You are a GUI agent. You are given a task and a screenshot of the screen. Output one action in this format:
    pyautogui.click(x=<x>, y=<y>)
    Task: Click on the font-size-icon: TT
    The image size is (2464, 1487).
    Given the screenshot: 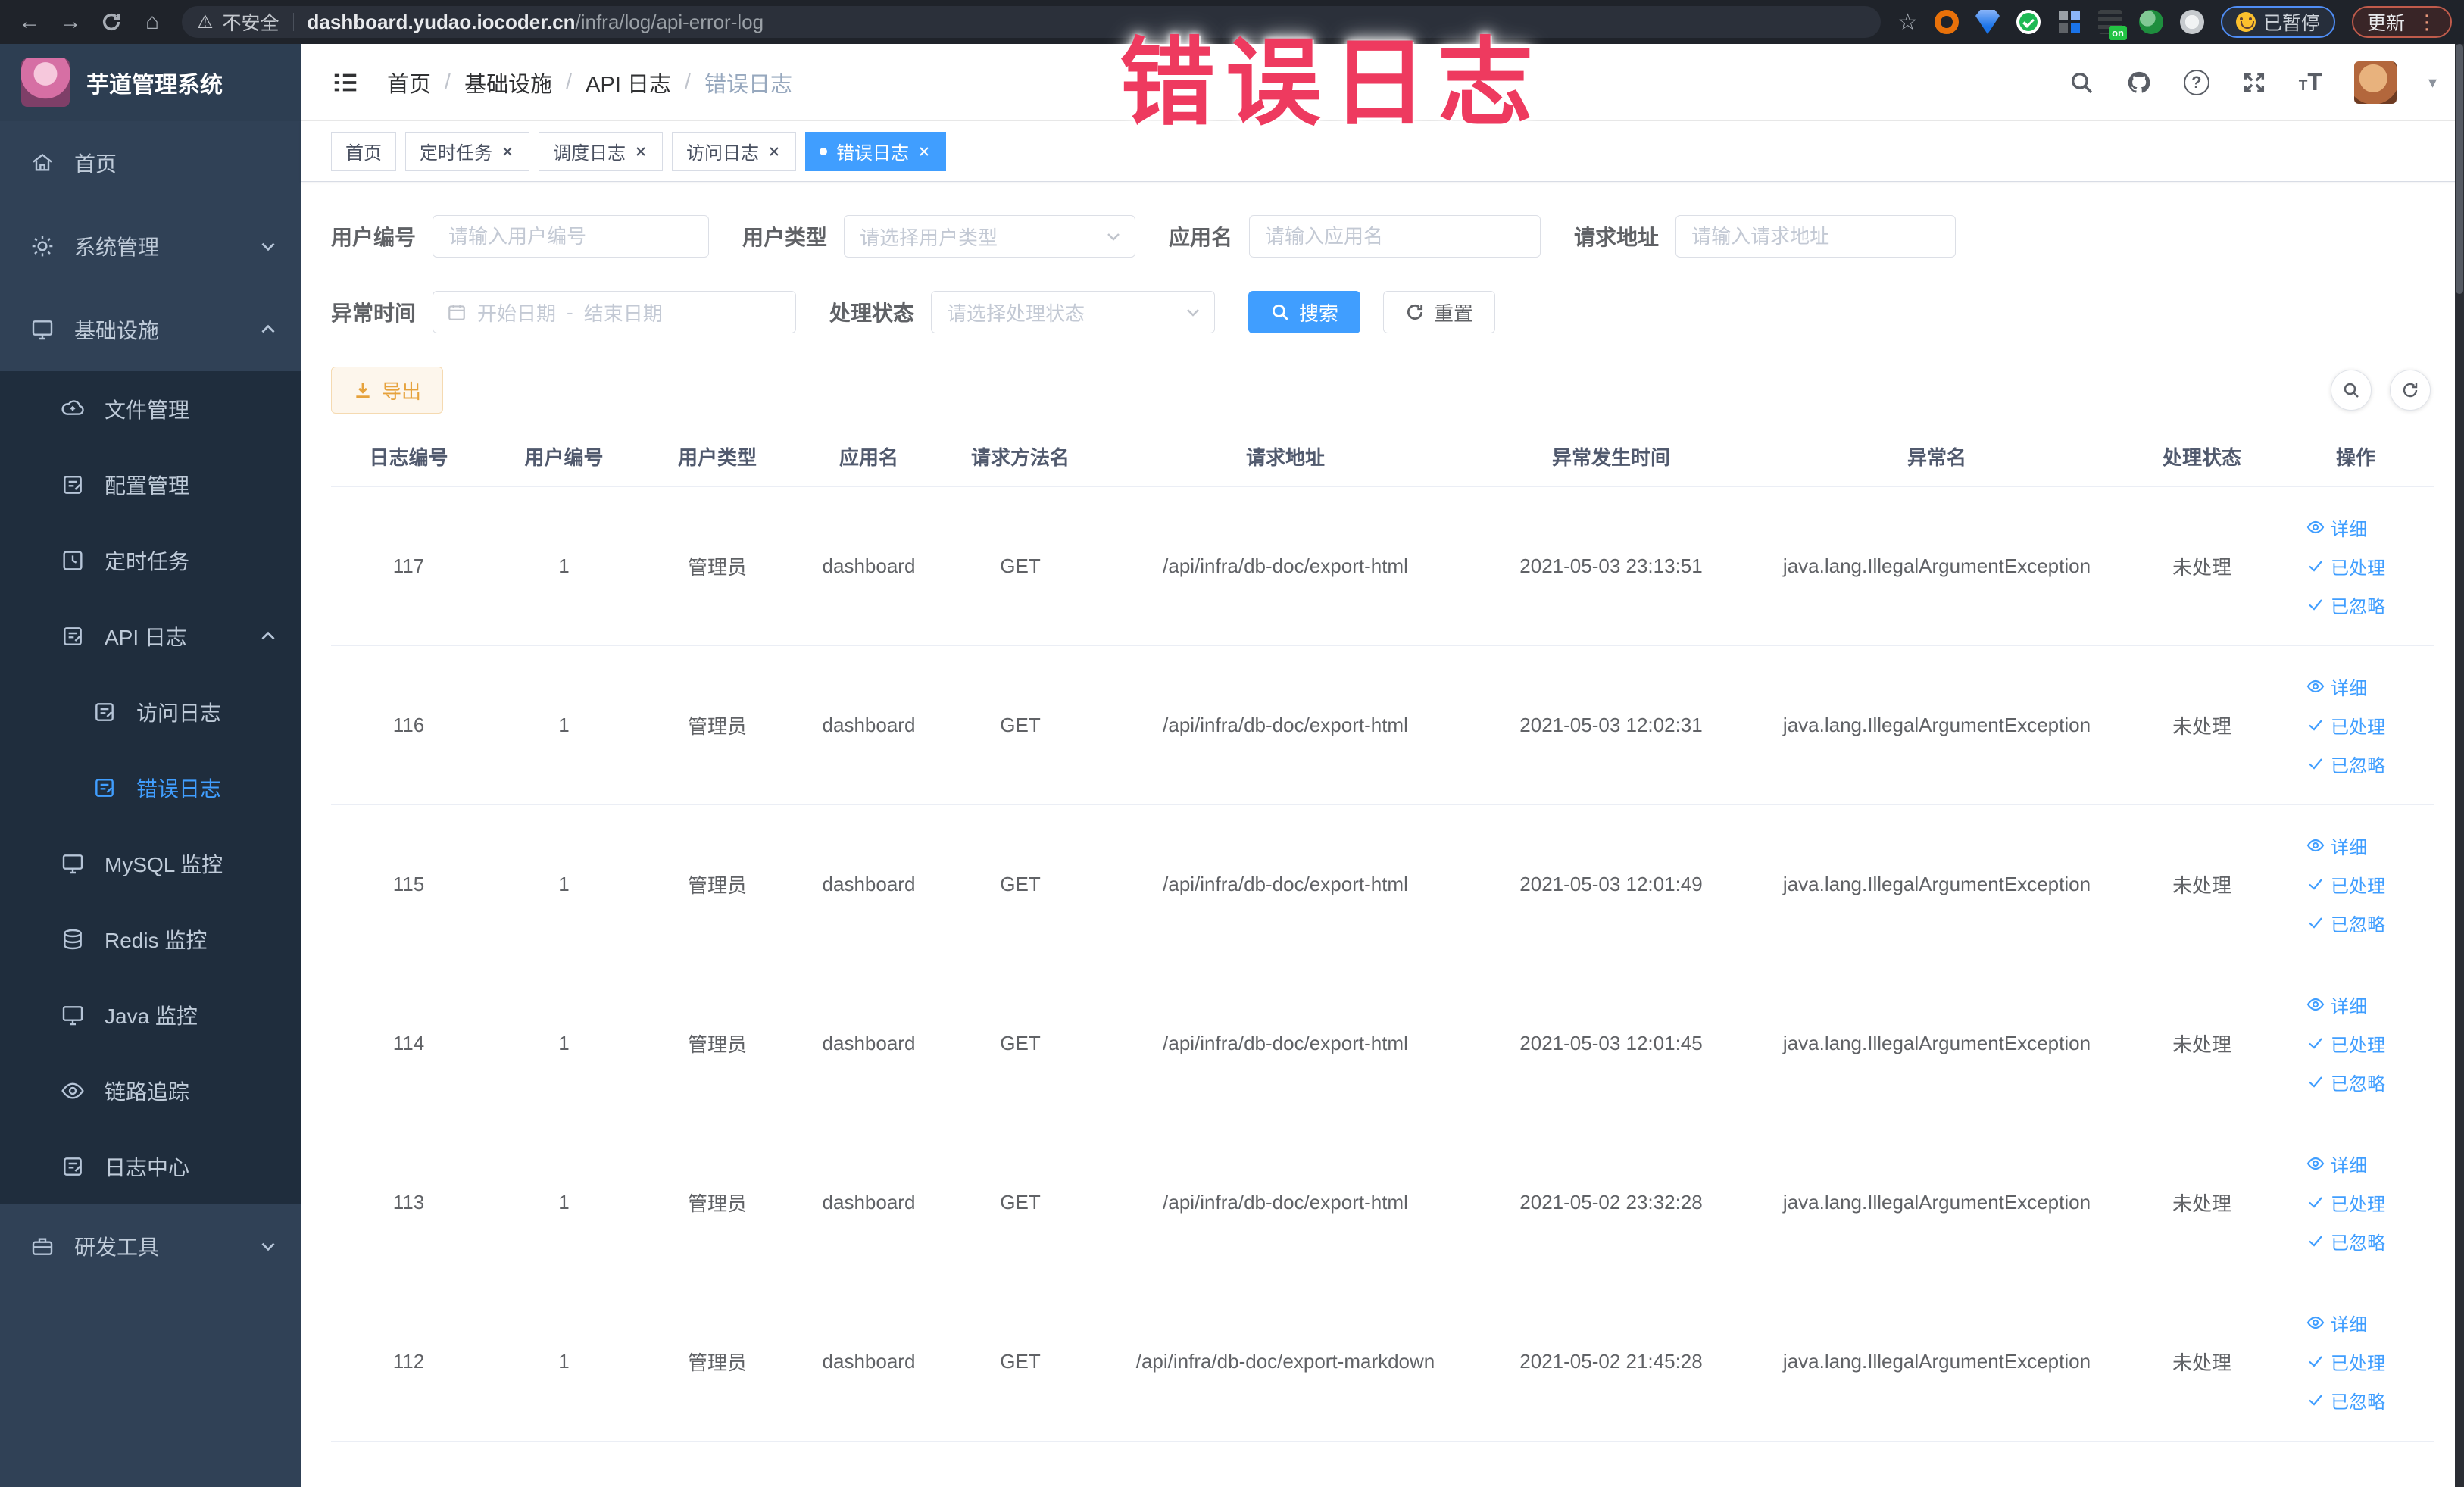 What is the action you would take?
    pyautogui.click(x=2310, y=82)
    